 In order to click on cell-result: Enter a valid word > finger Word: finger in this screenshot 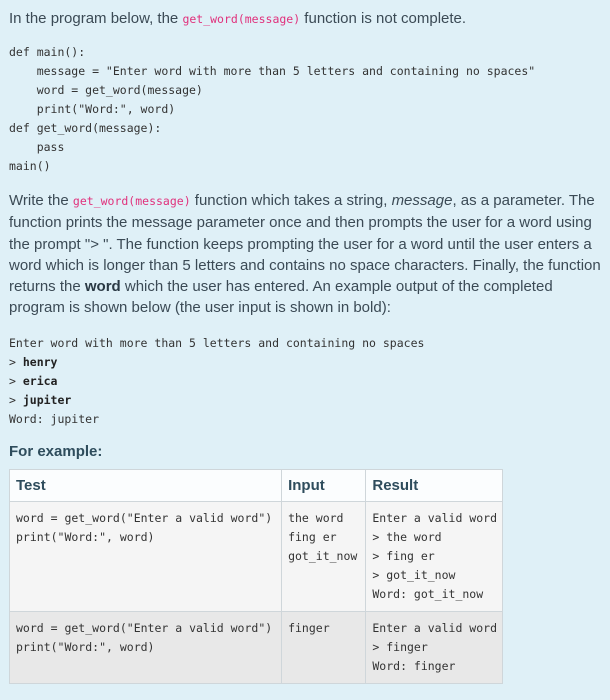, I will do `click(434, 647)`.